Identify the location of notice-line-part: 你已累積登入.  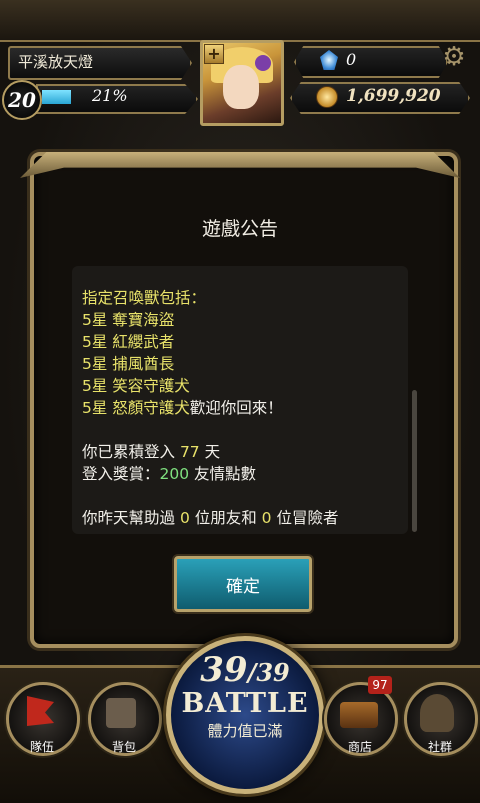
(131, 452).